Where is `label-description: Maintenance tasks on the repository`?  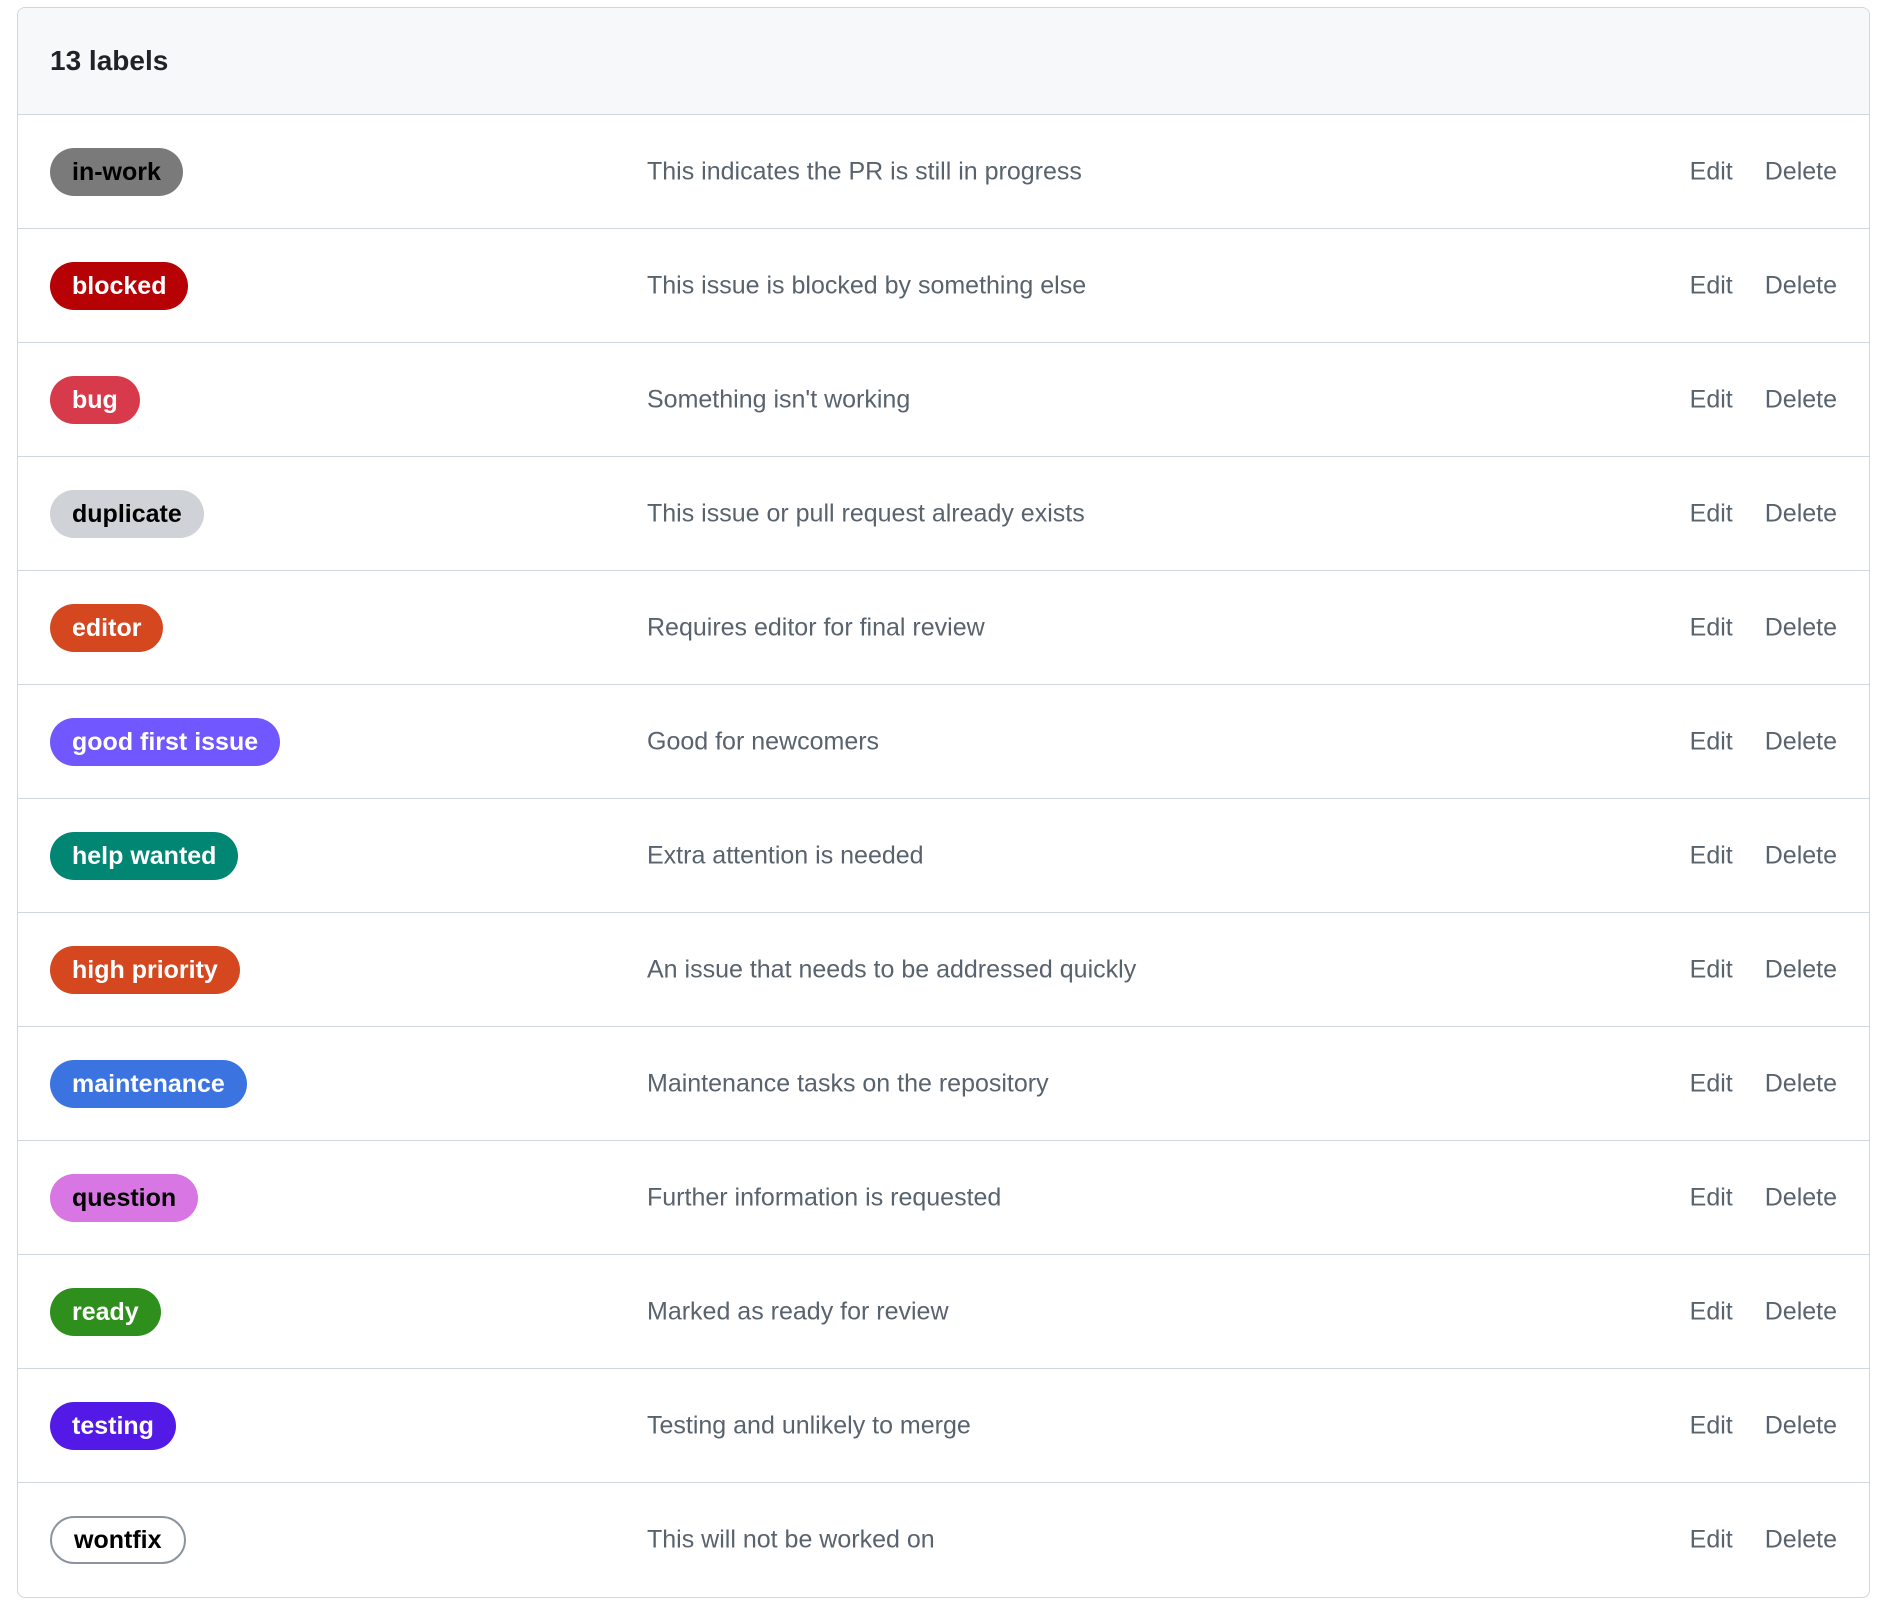 label-description: Maintenance tasks on the repository is located at coordinates (848, 1083).